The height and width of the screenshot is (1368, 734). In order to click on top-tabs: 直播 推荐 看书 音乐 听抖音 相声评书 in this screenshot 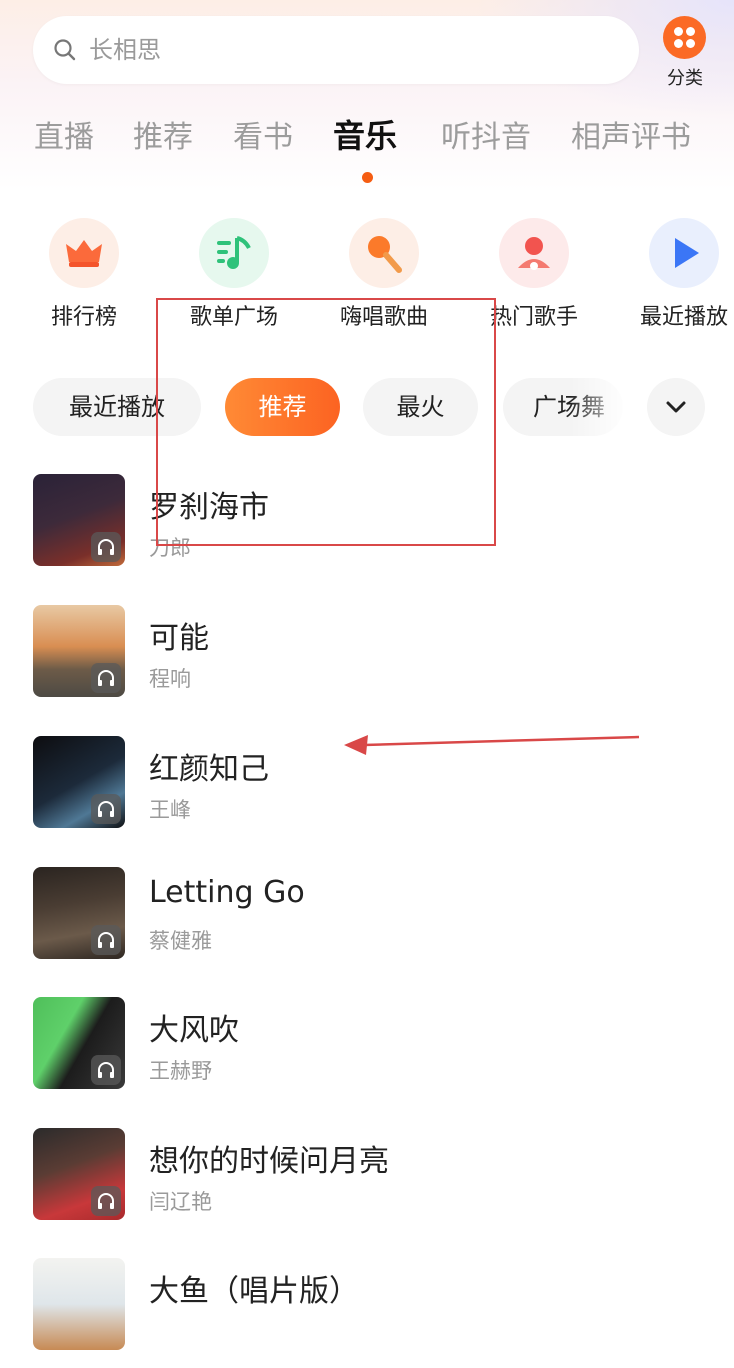, I will do `click(367, 147)`.